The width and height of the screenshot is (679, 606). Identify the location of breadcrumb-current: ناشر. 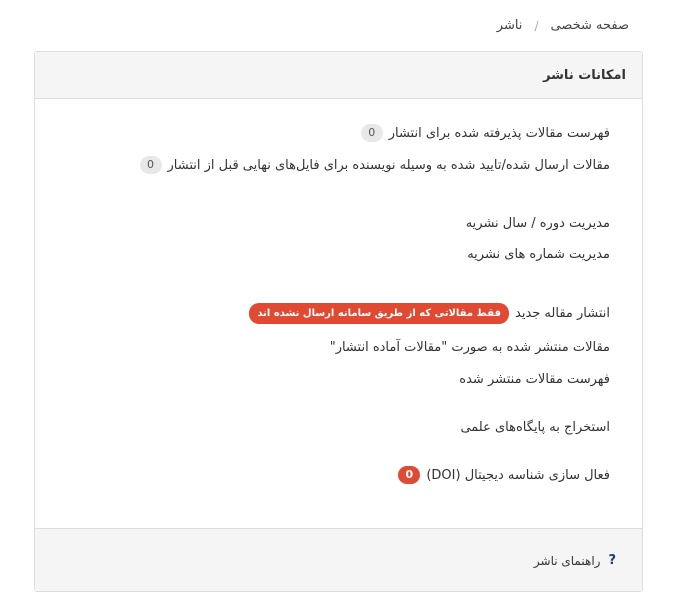
(509, 25).